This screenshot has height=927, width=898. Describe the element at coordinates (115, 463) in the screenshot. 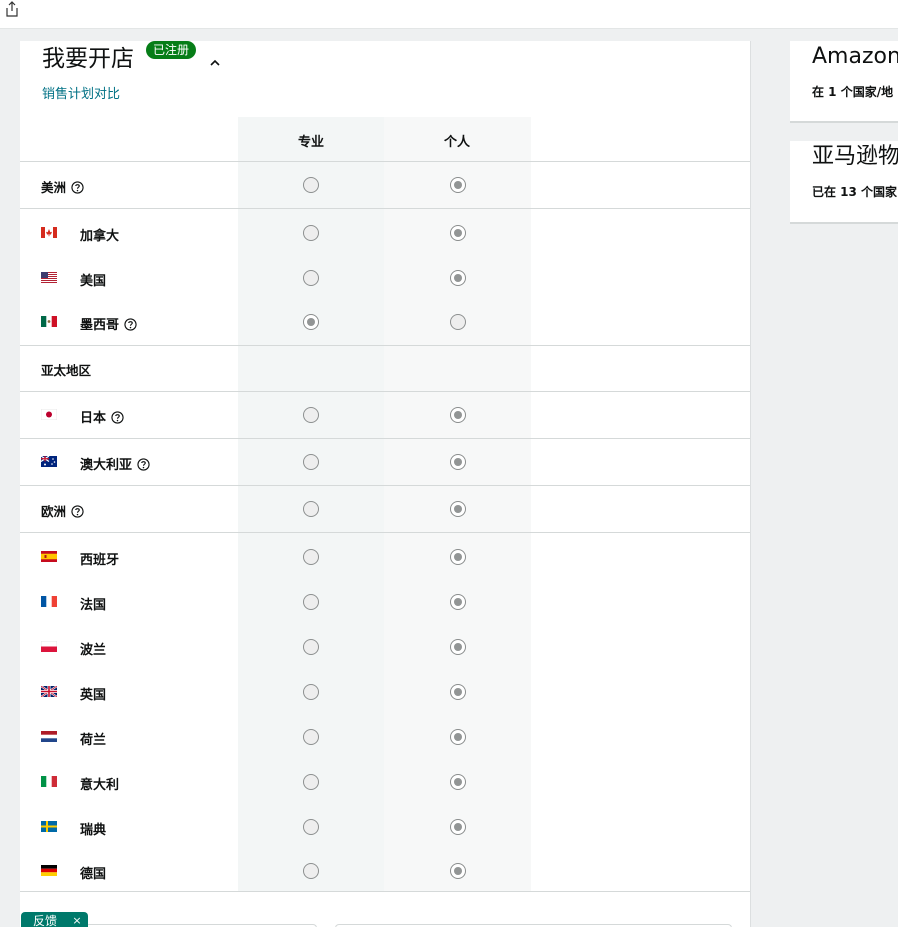

I see `country-label: 澳大利亚` at that location.